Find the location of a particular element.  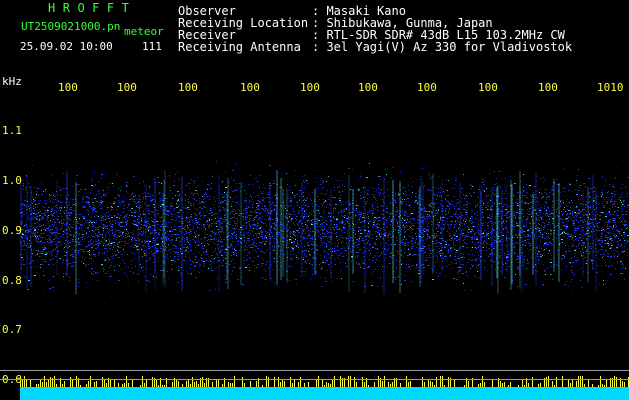

y-tick-label: 0.6 is located at coordinates (12, 379).